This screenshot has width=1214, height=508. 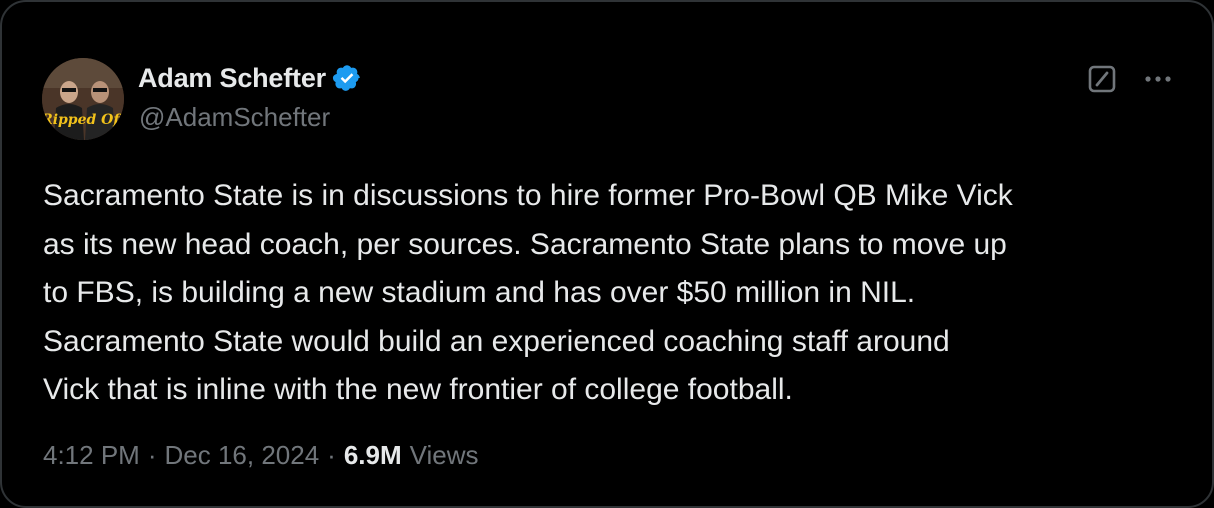 I want to click on tweet-time: 4:12 PM, so click(x=91, y=455).